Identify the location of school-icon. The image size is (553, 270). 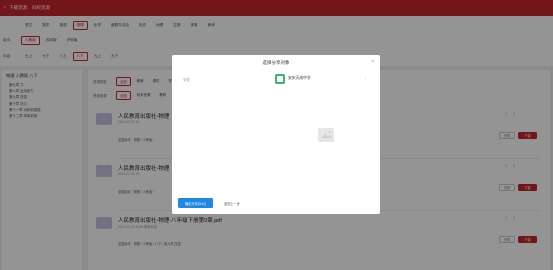
(280, 78).